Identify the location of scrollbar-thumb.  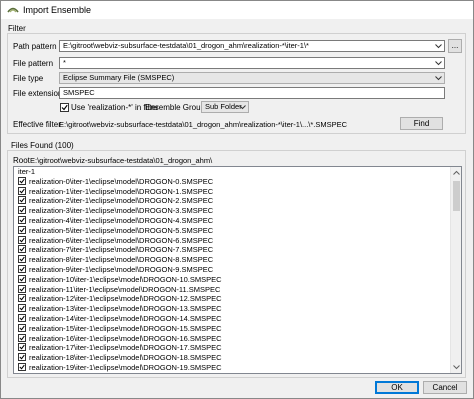
(456, 196).